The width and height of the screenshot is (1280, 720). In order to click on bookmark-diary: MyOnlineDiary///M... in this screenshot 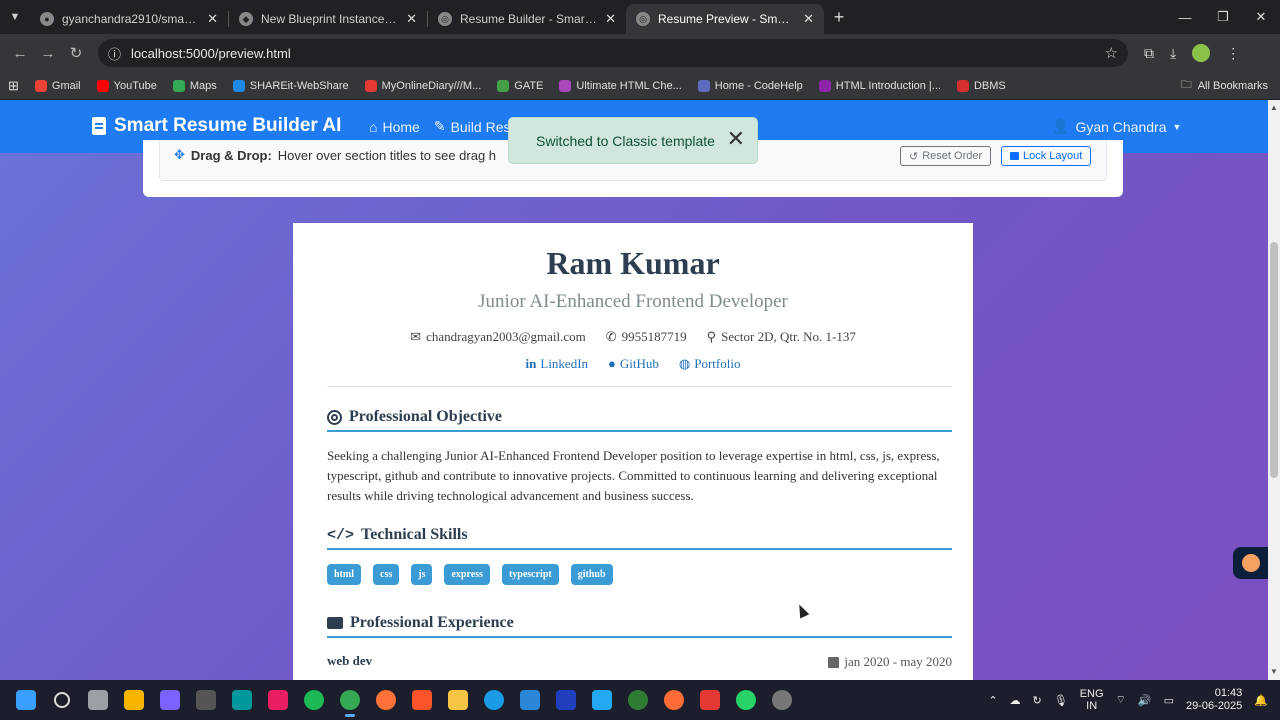, I will do `click(423, 85)`.